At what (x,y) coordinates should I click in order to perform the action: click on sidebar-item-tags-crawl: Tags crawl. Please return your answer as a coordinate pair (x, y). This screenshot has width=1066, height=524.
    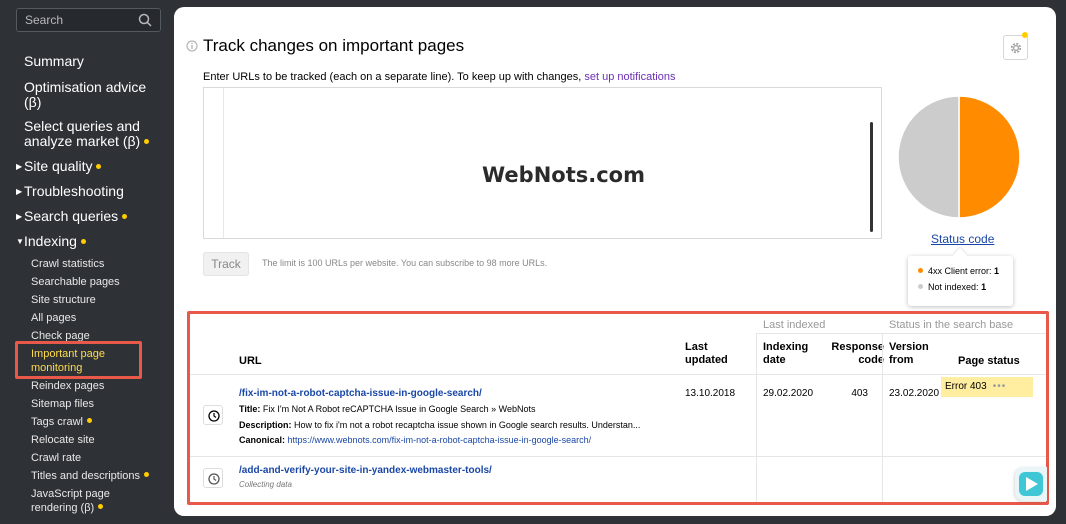
    Looking at the image, I should click on (98, 422).